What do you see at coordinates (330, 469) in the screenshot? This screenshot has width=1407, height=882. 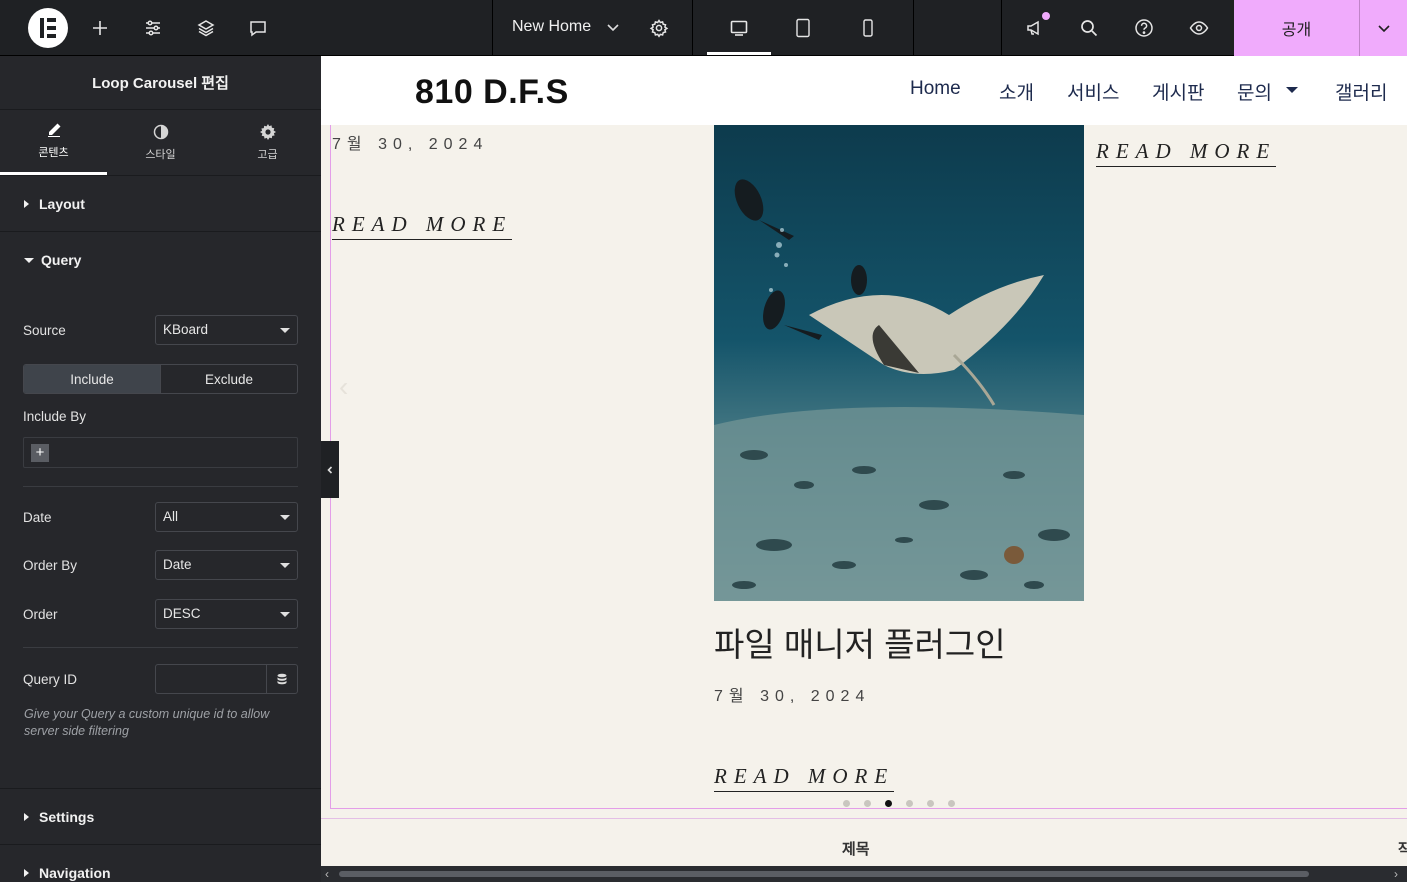 I see `collapse-panel-button` at bounding box center [330, 469].